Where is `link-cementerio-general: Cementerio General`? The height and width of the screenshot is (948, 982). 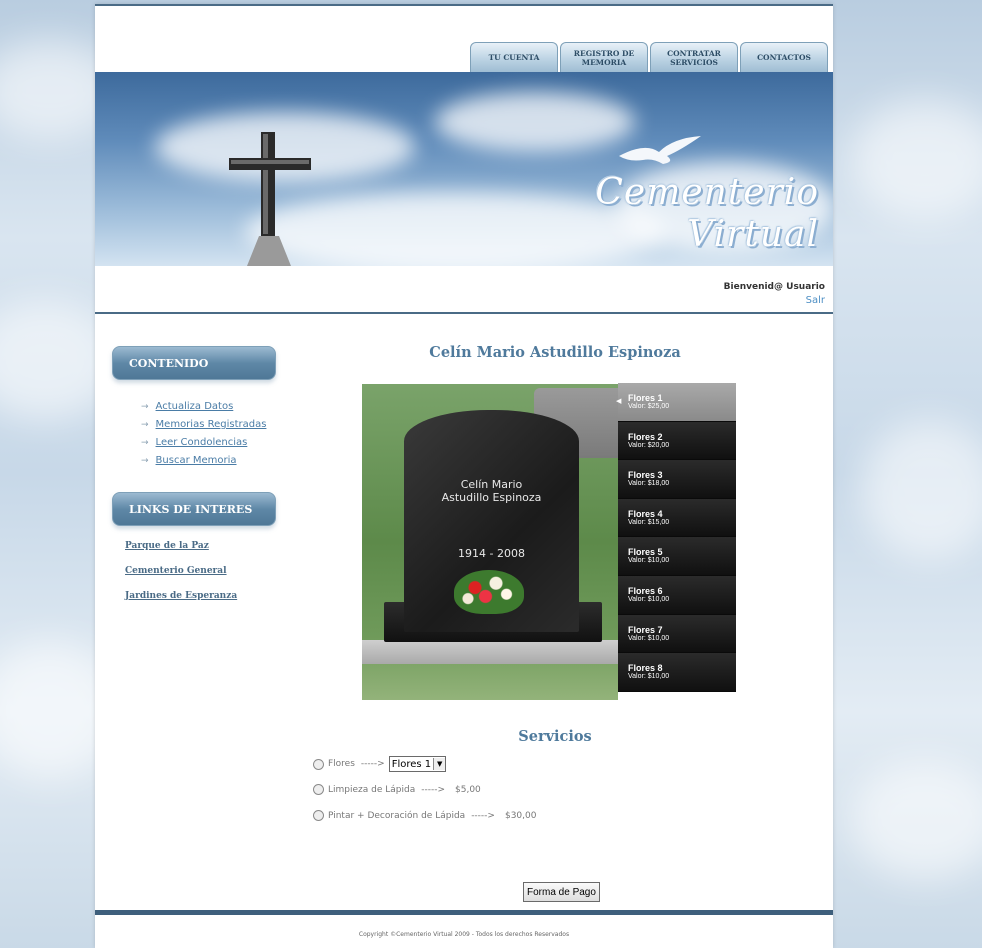
link-cementerio-general: Cementerio General is located at coordinates (176, 571).